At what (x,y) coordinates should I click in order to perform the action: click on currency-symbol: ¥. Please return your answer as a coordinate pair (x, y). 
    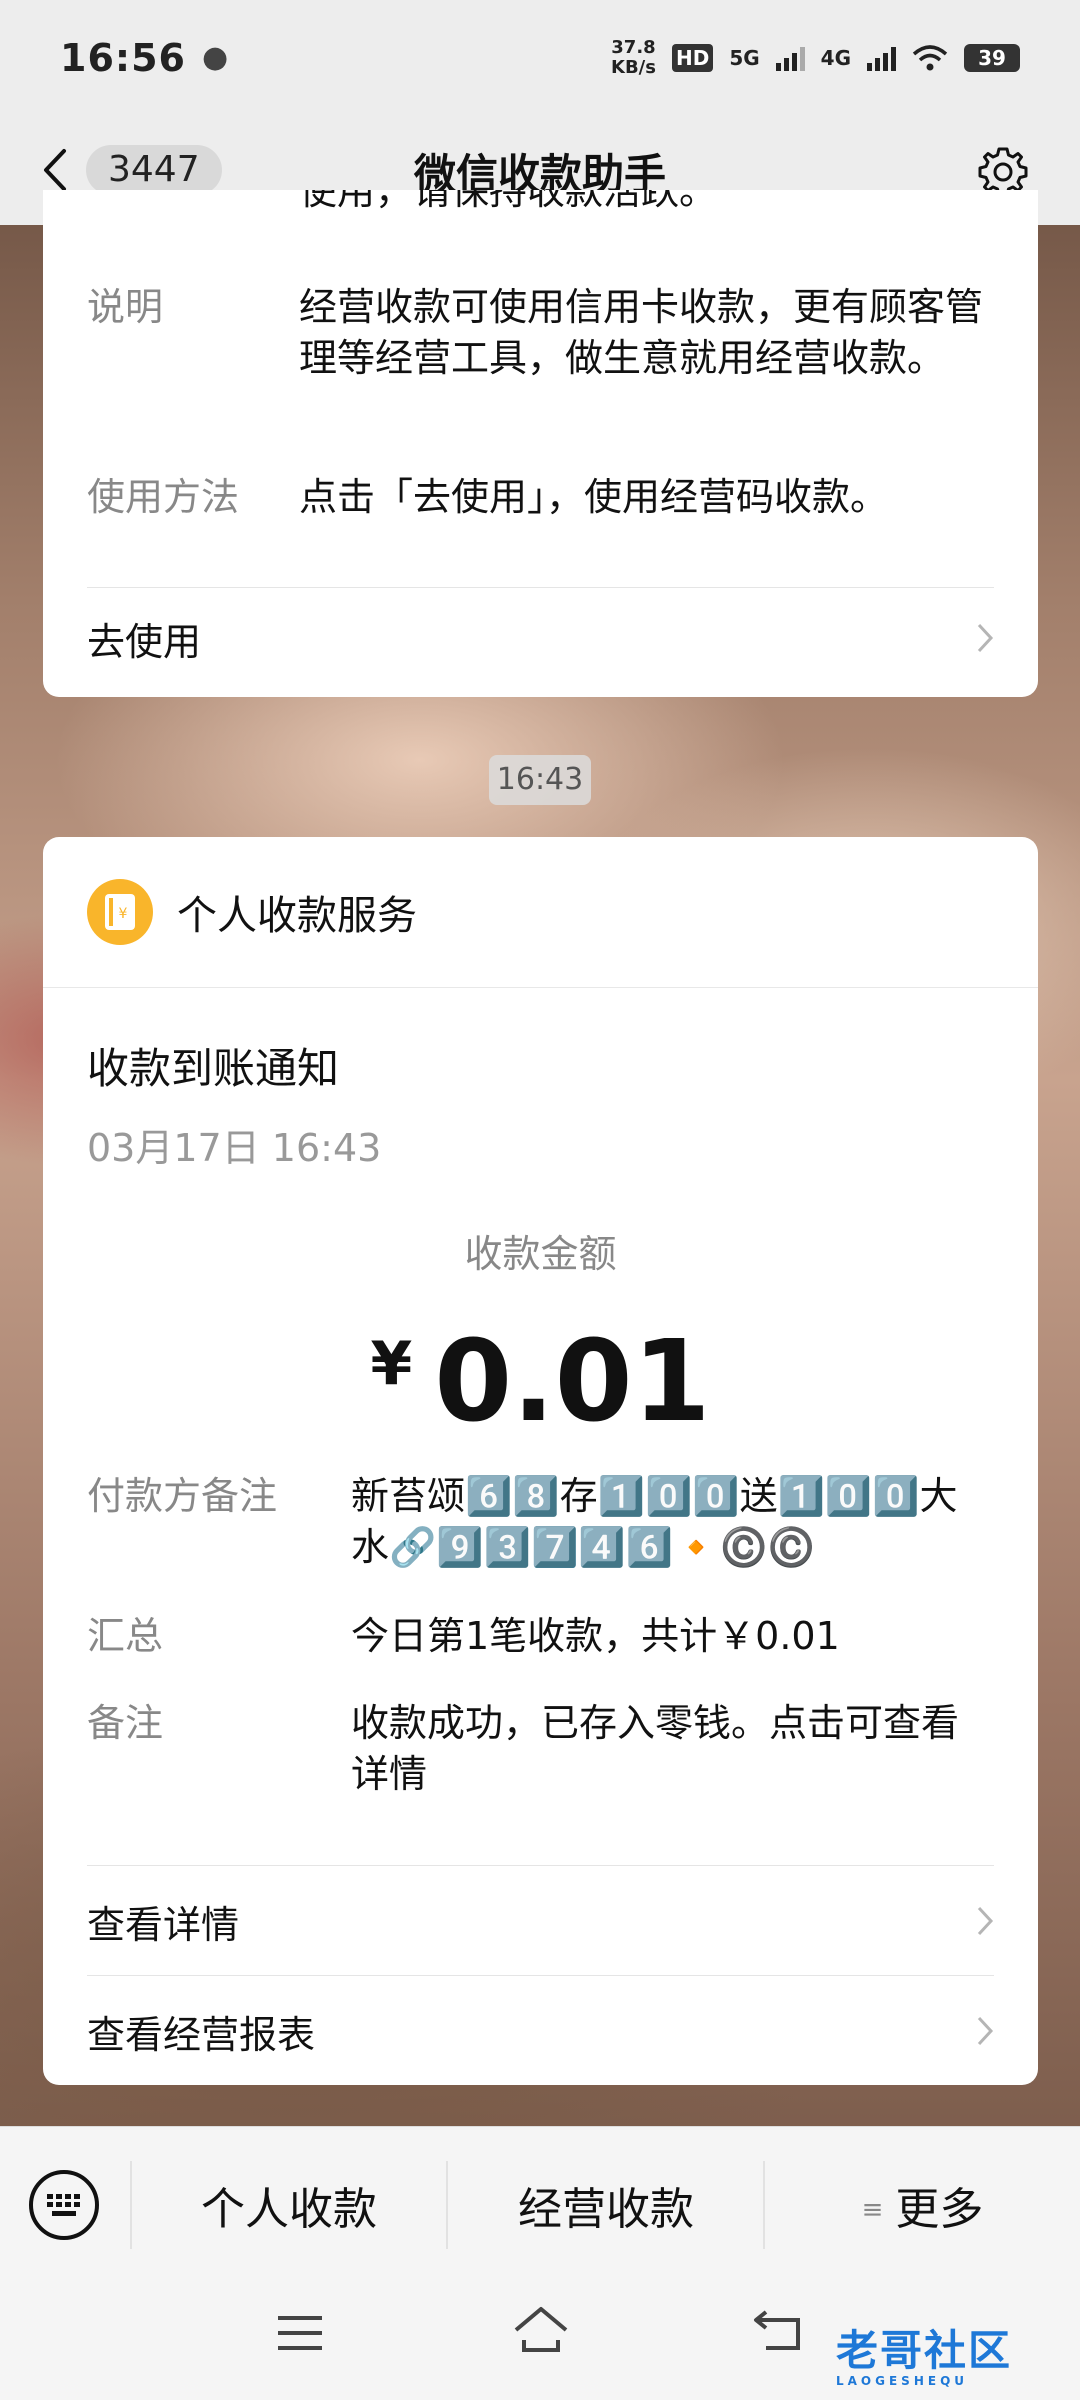
    Looking at the image, I should click on (391, 1364).